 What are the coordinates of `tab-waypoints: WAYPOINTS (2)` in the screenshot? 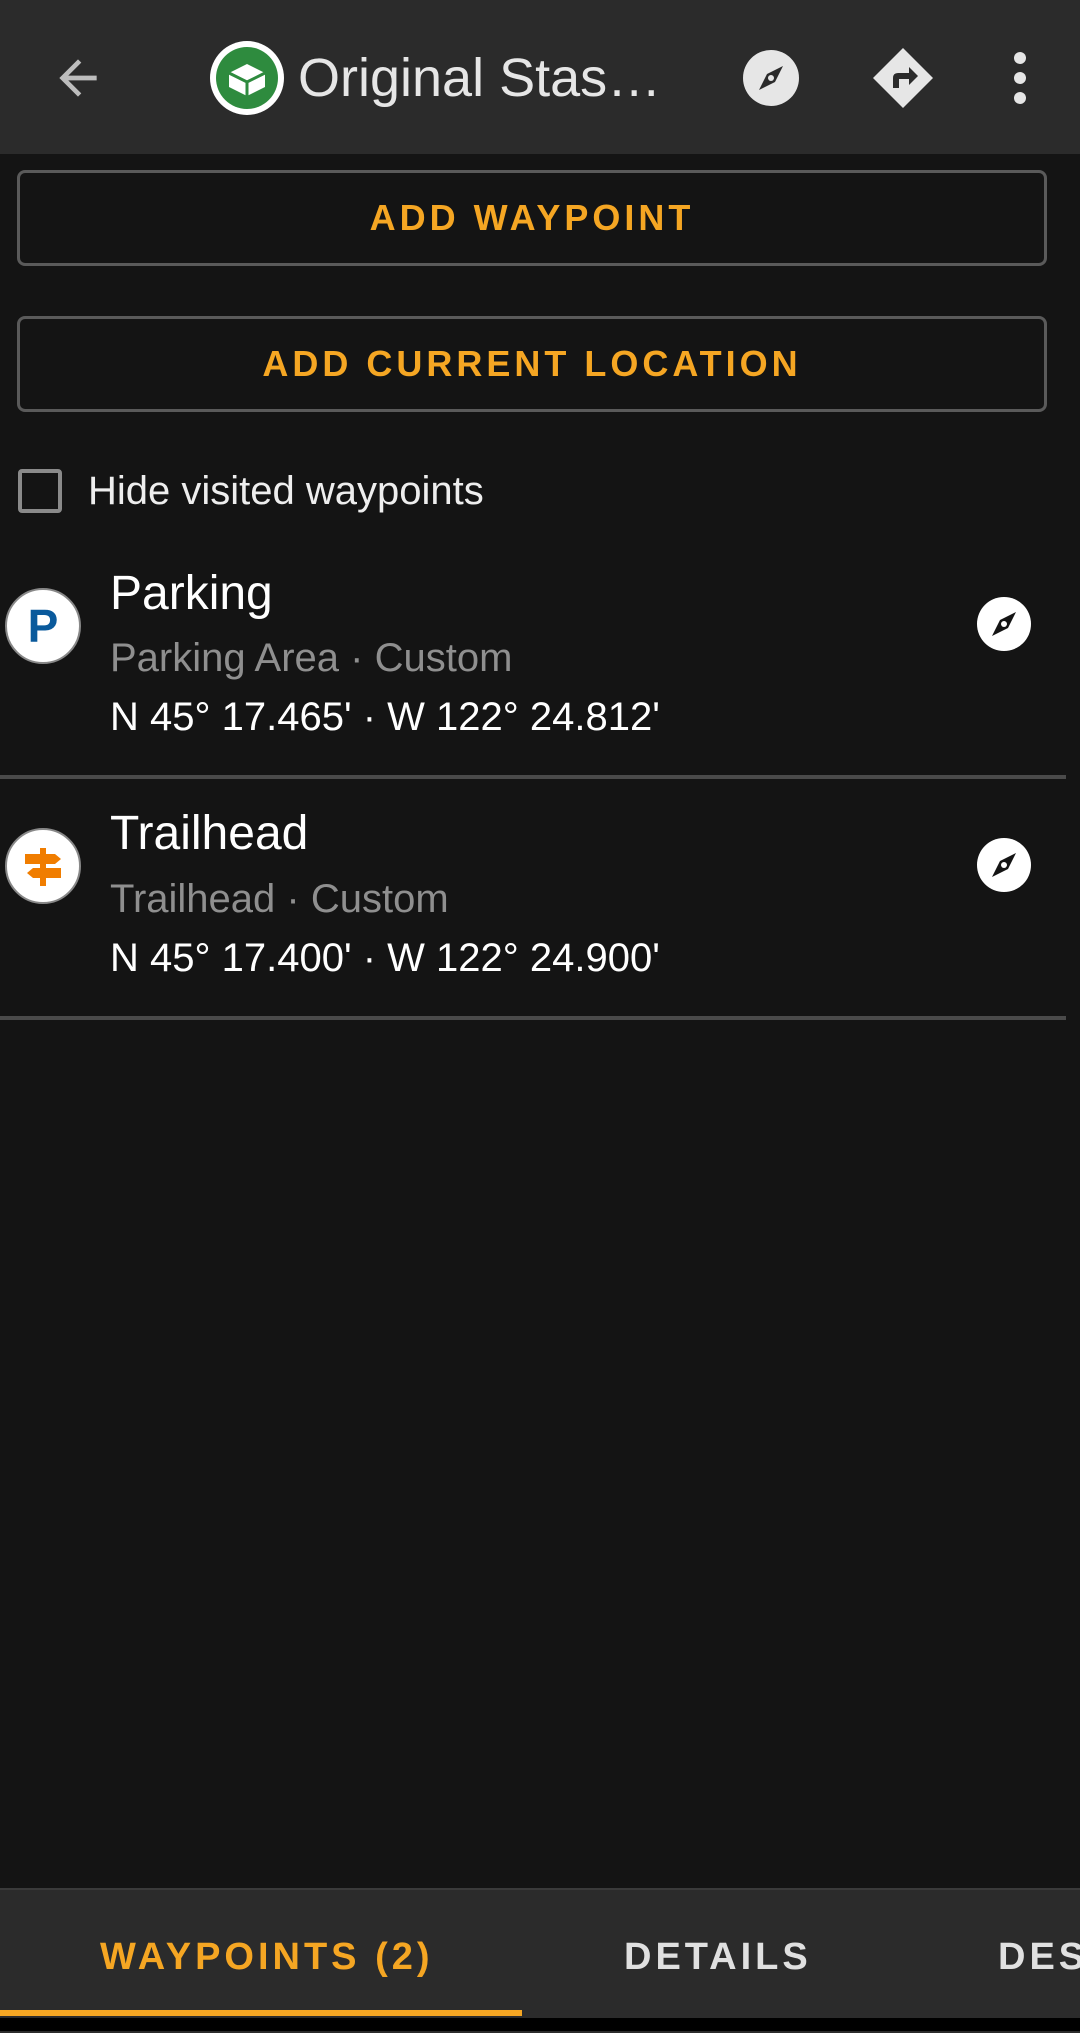 It's located at (267, 1957).